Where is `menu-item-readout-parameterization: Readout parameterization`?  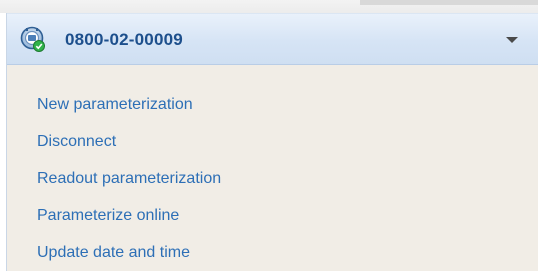
menu-item-readout-parameterization: Readout parameterization is located at coordinates (129, 179).